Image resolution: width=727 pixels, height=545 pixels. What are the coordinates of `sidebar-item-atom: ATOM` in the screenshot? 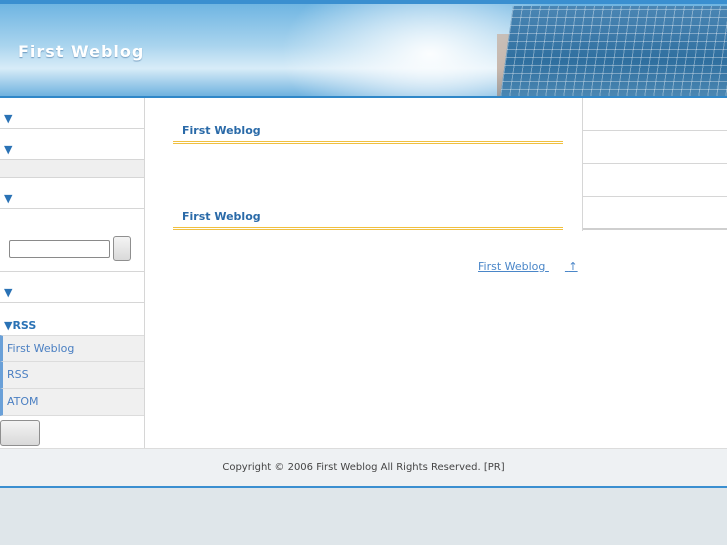 It's located at (72, 402).